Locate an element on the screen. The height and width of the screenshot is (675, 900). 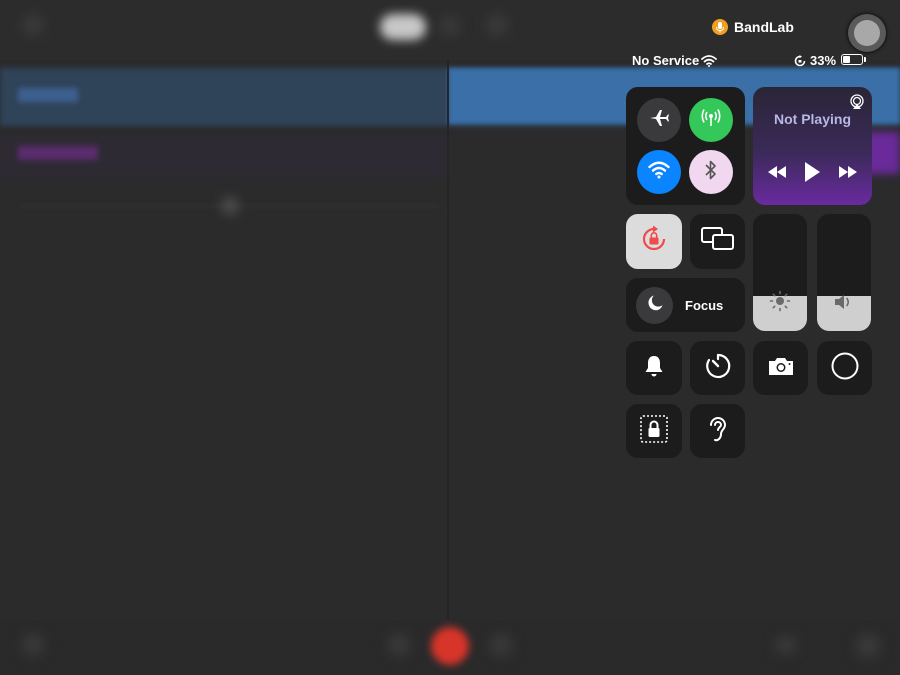
bell-icon is located at coordinates (654, 368).